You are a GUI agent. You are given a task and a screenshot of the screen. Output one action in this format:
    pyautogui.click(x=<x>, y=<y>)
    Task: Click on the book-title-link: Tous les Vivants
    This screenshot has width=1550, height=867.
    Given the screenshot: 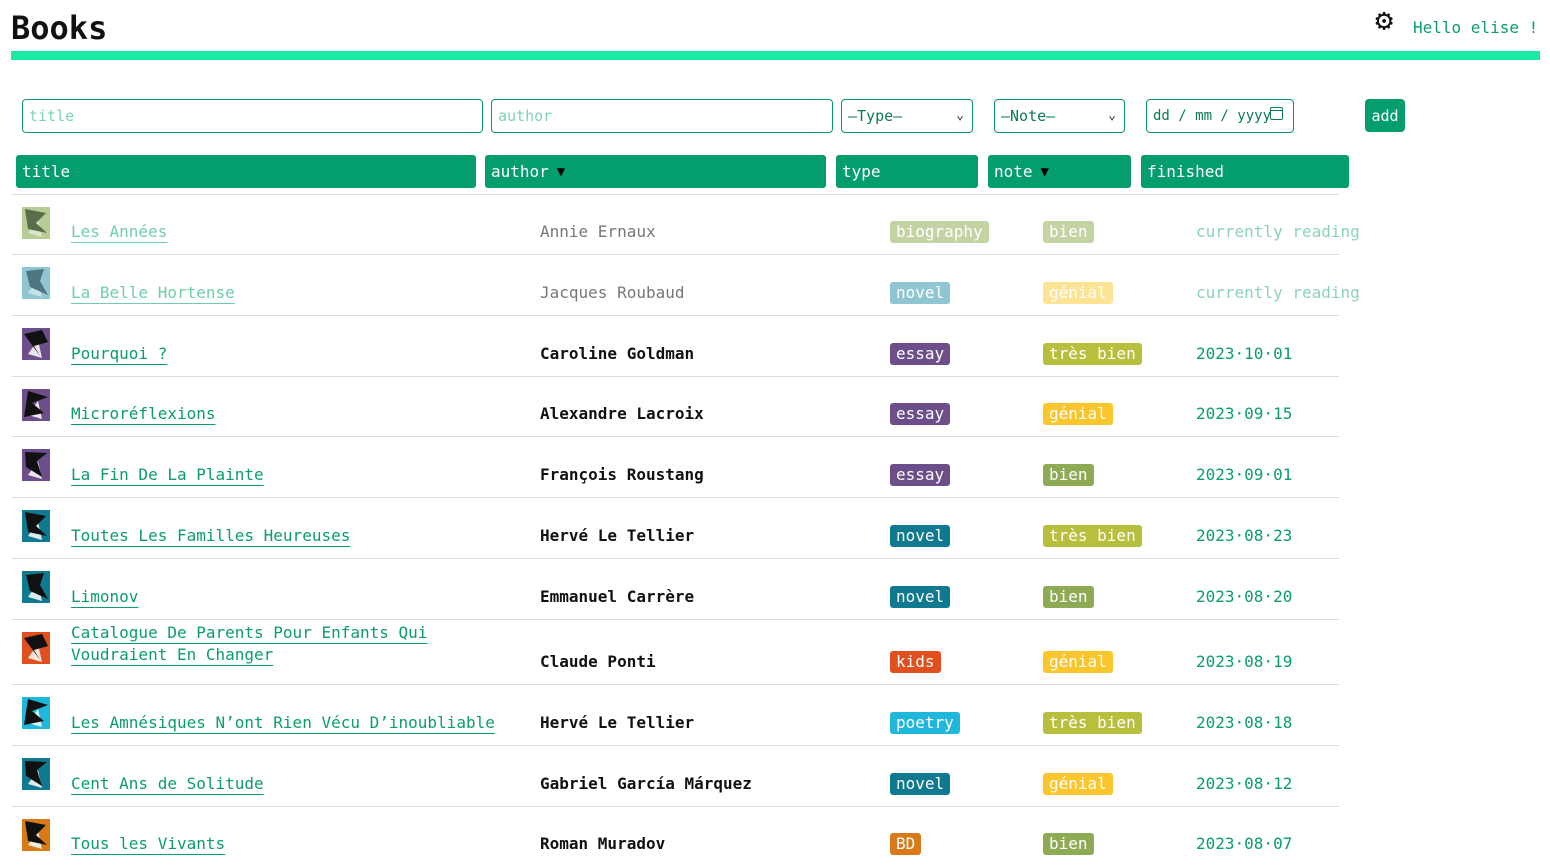 What is the action you would take?
    pyautogui.click(x=148, y=844)
    